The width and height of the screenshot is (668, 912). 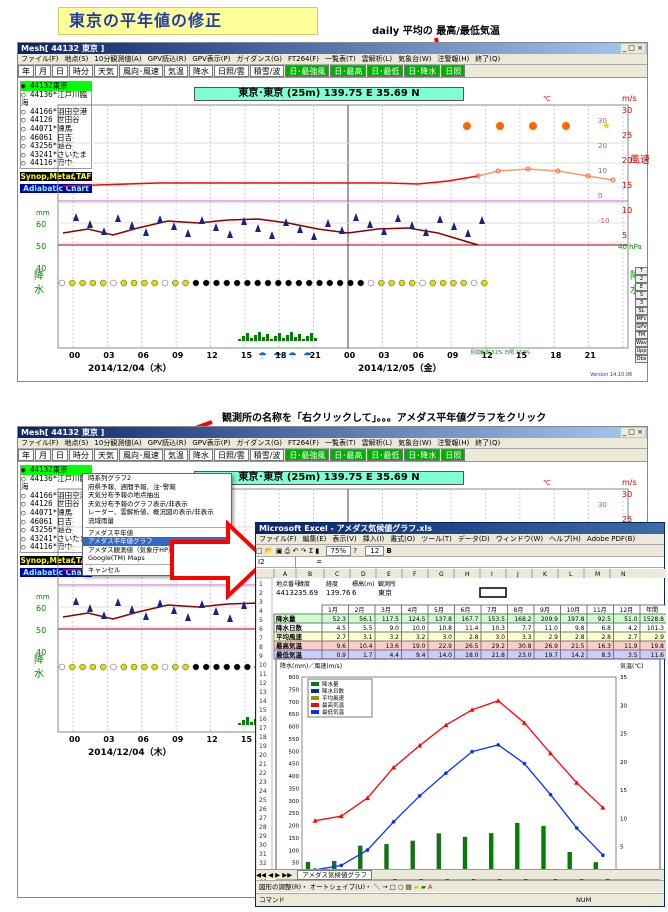 I want to click on line-tool-icon: ＼, so click(x=378, y=887).